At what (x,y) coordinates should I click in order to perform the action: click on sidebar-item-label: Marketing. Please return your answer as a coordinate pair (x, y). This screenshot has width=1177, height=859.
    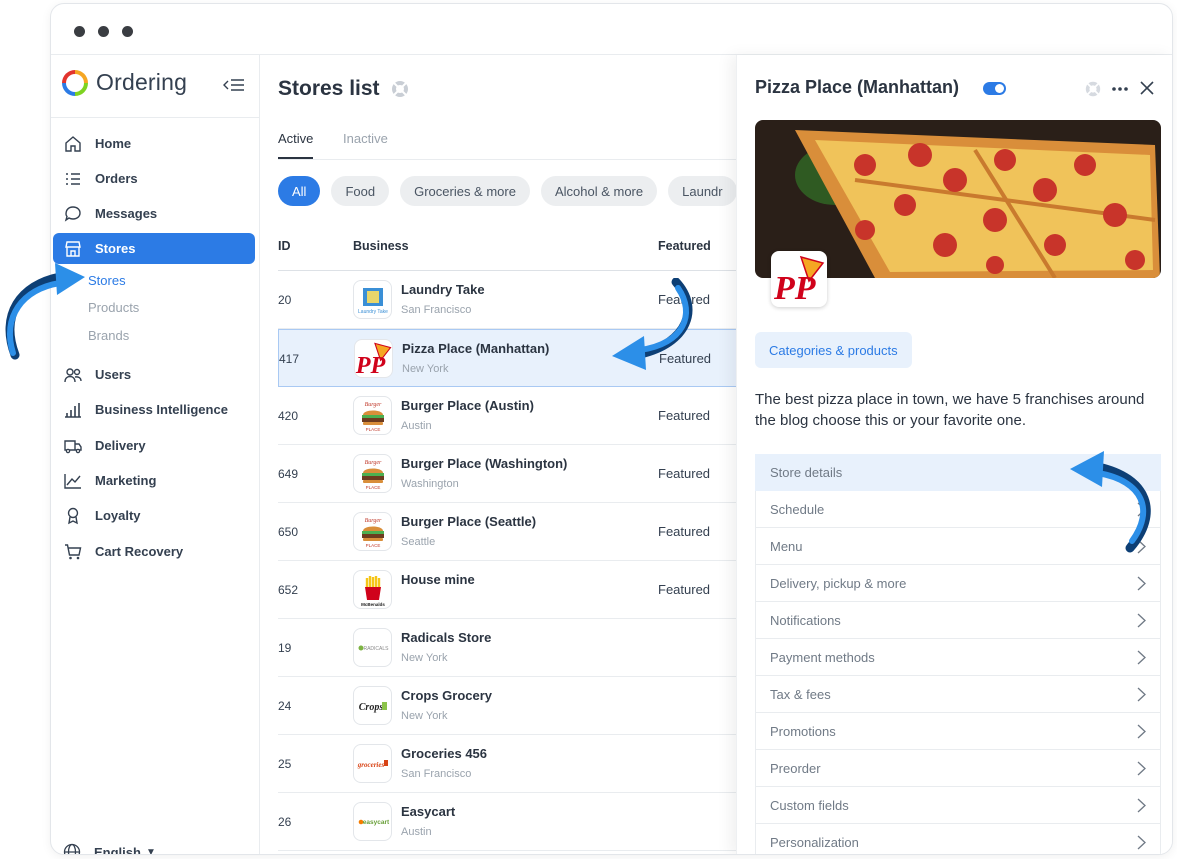
    Looking at the image, I should click on (126, 480).